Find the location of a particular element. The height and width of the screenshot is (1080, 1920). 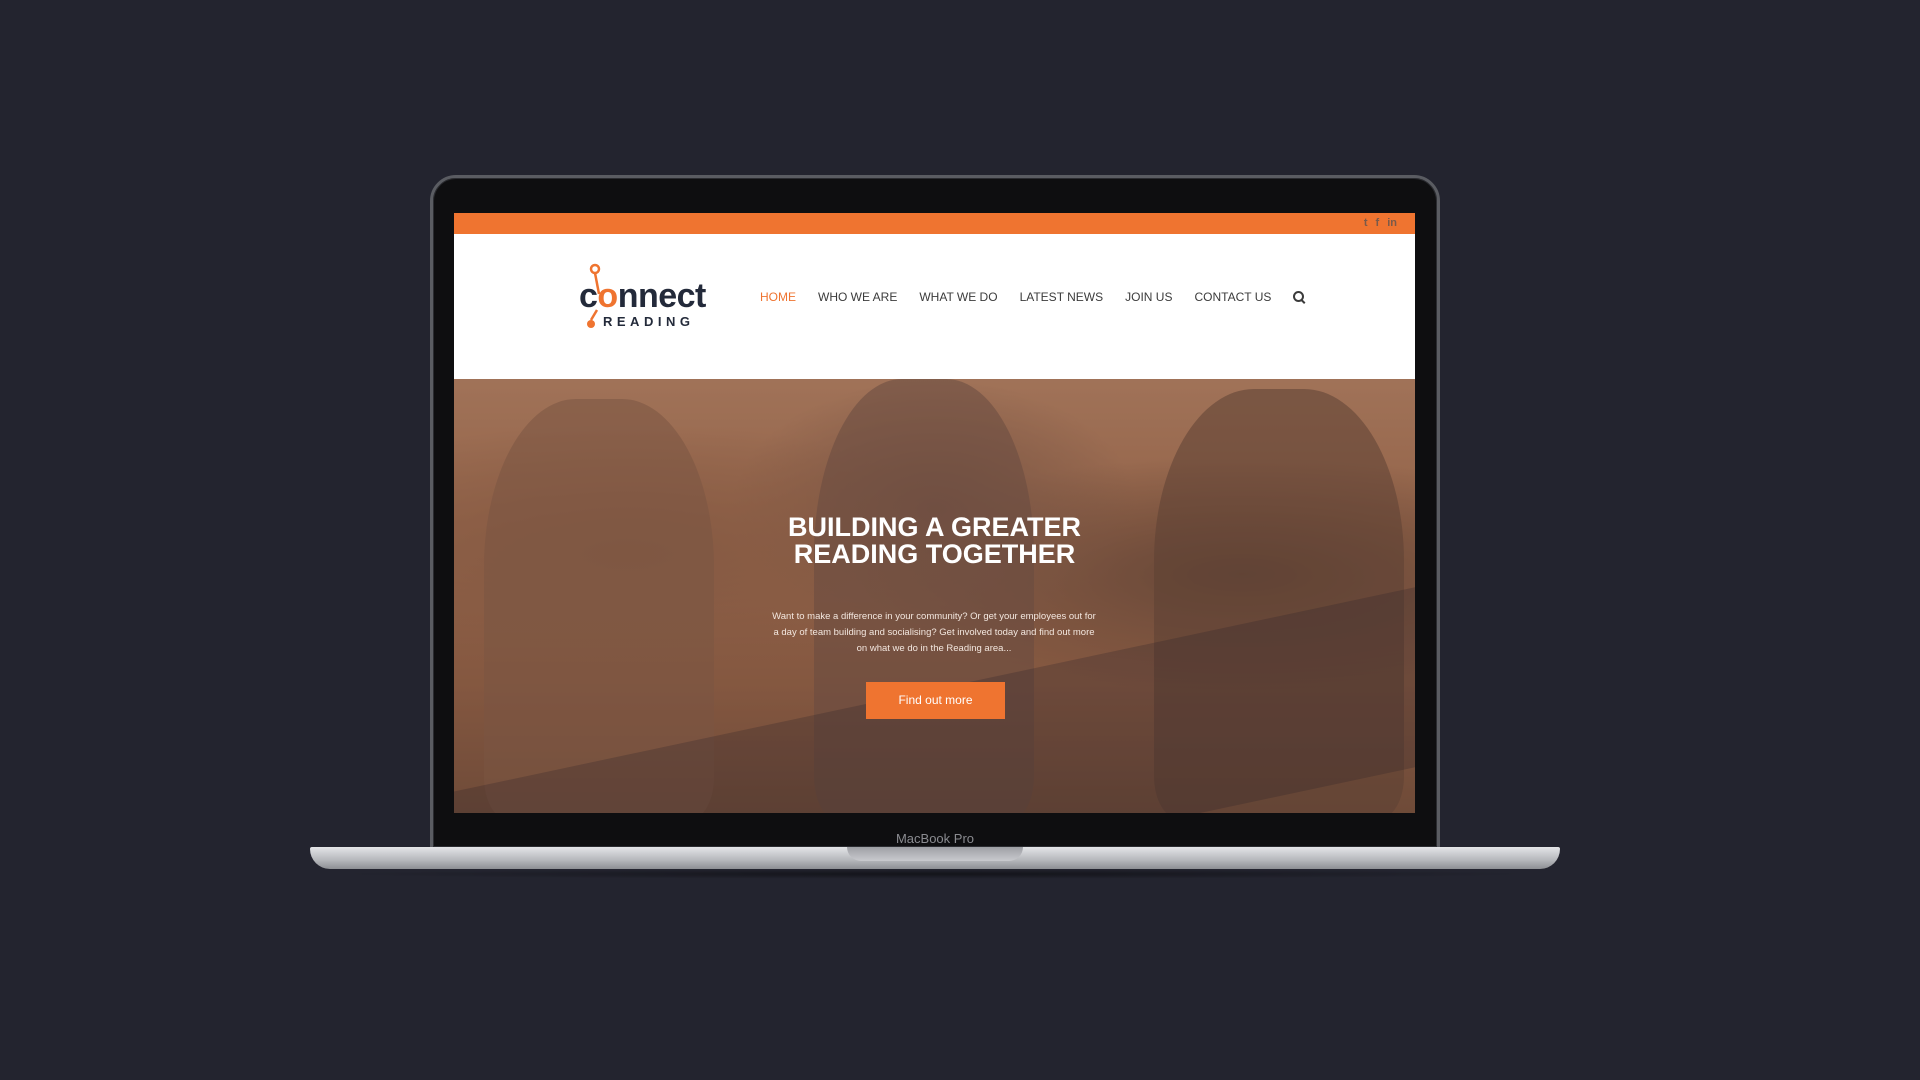

nav-item-contact-us: CONTACT US is located at coordinates (1232, 297).